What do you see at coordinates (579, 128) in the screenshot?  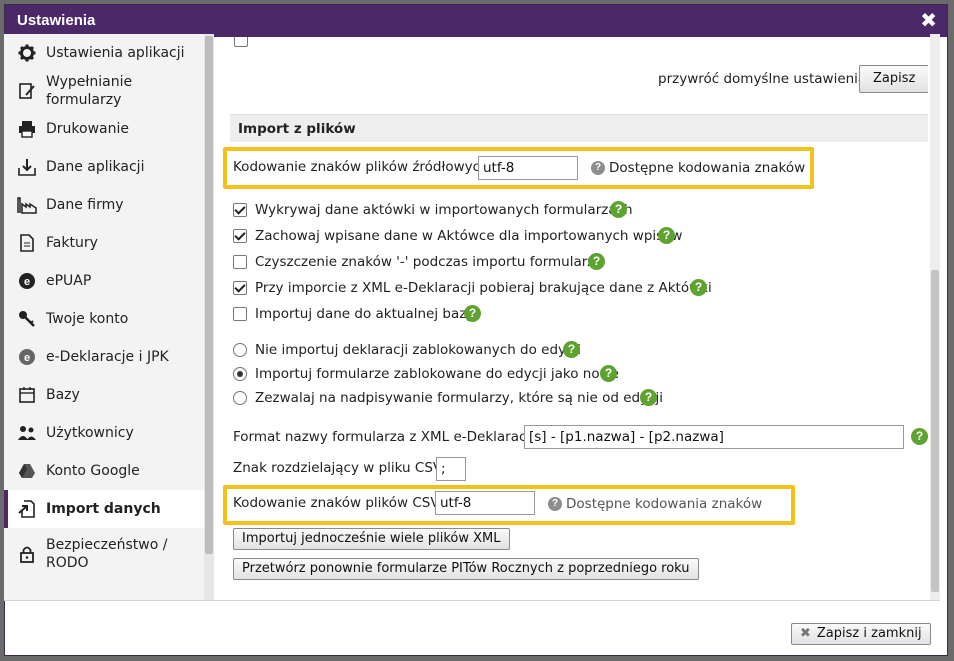 I see `section-header: Import z plików` at bounding box center [579, 128].